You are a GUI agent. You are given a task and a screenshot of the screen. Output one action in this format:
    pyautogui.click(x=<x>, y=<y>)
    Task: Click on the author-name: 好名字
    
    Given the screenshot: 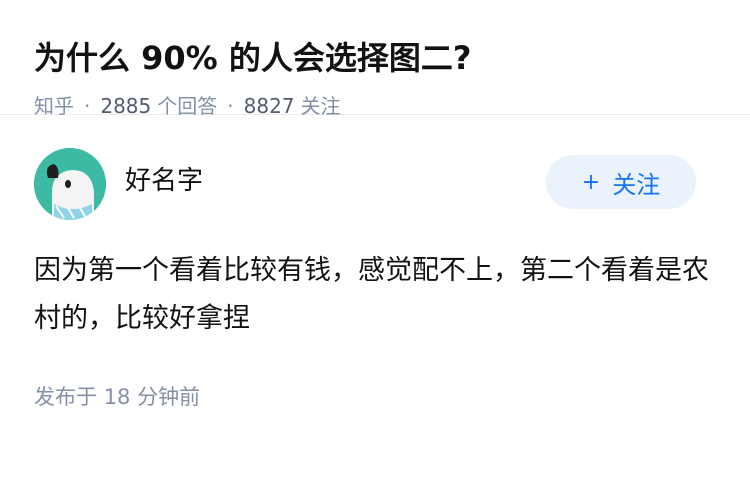 What is the action you would take?
    pyautogui.click(x=164, y=178)
    